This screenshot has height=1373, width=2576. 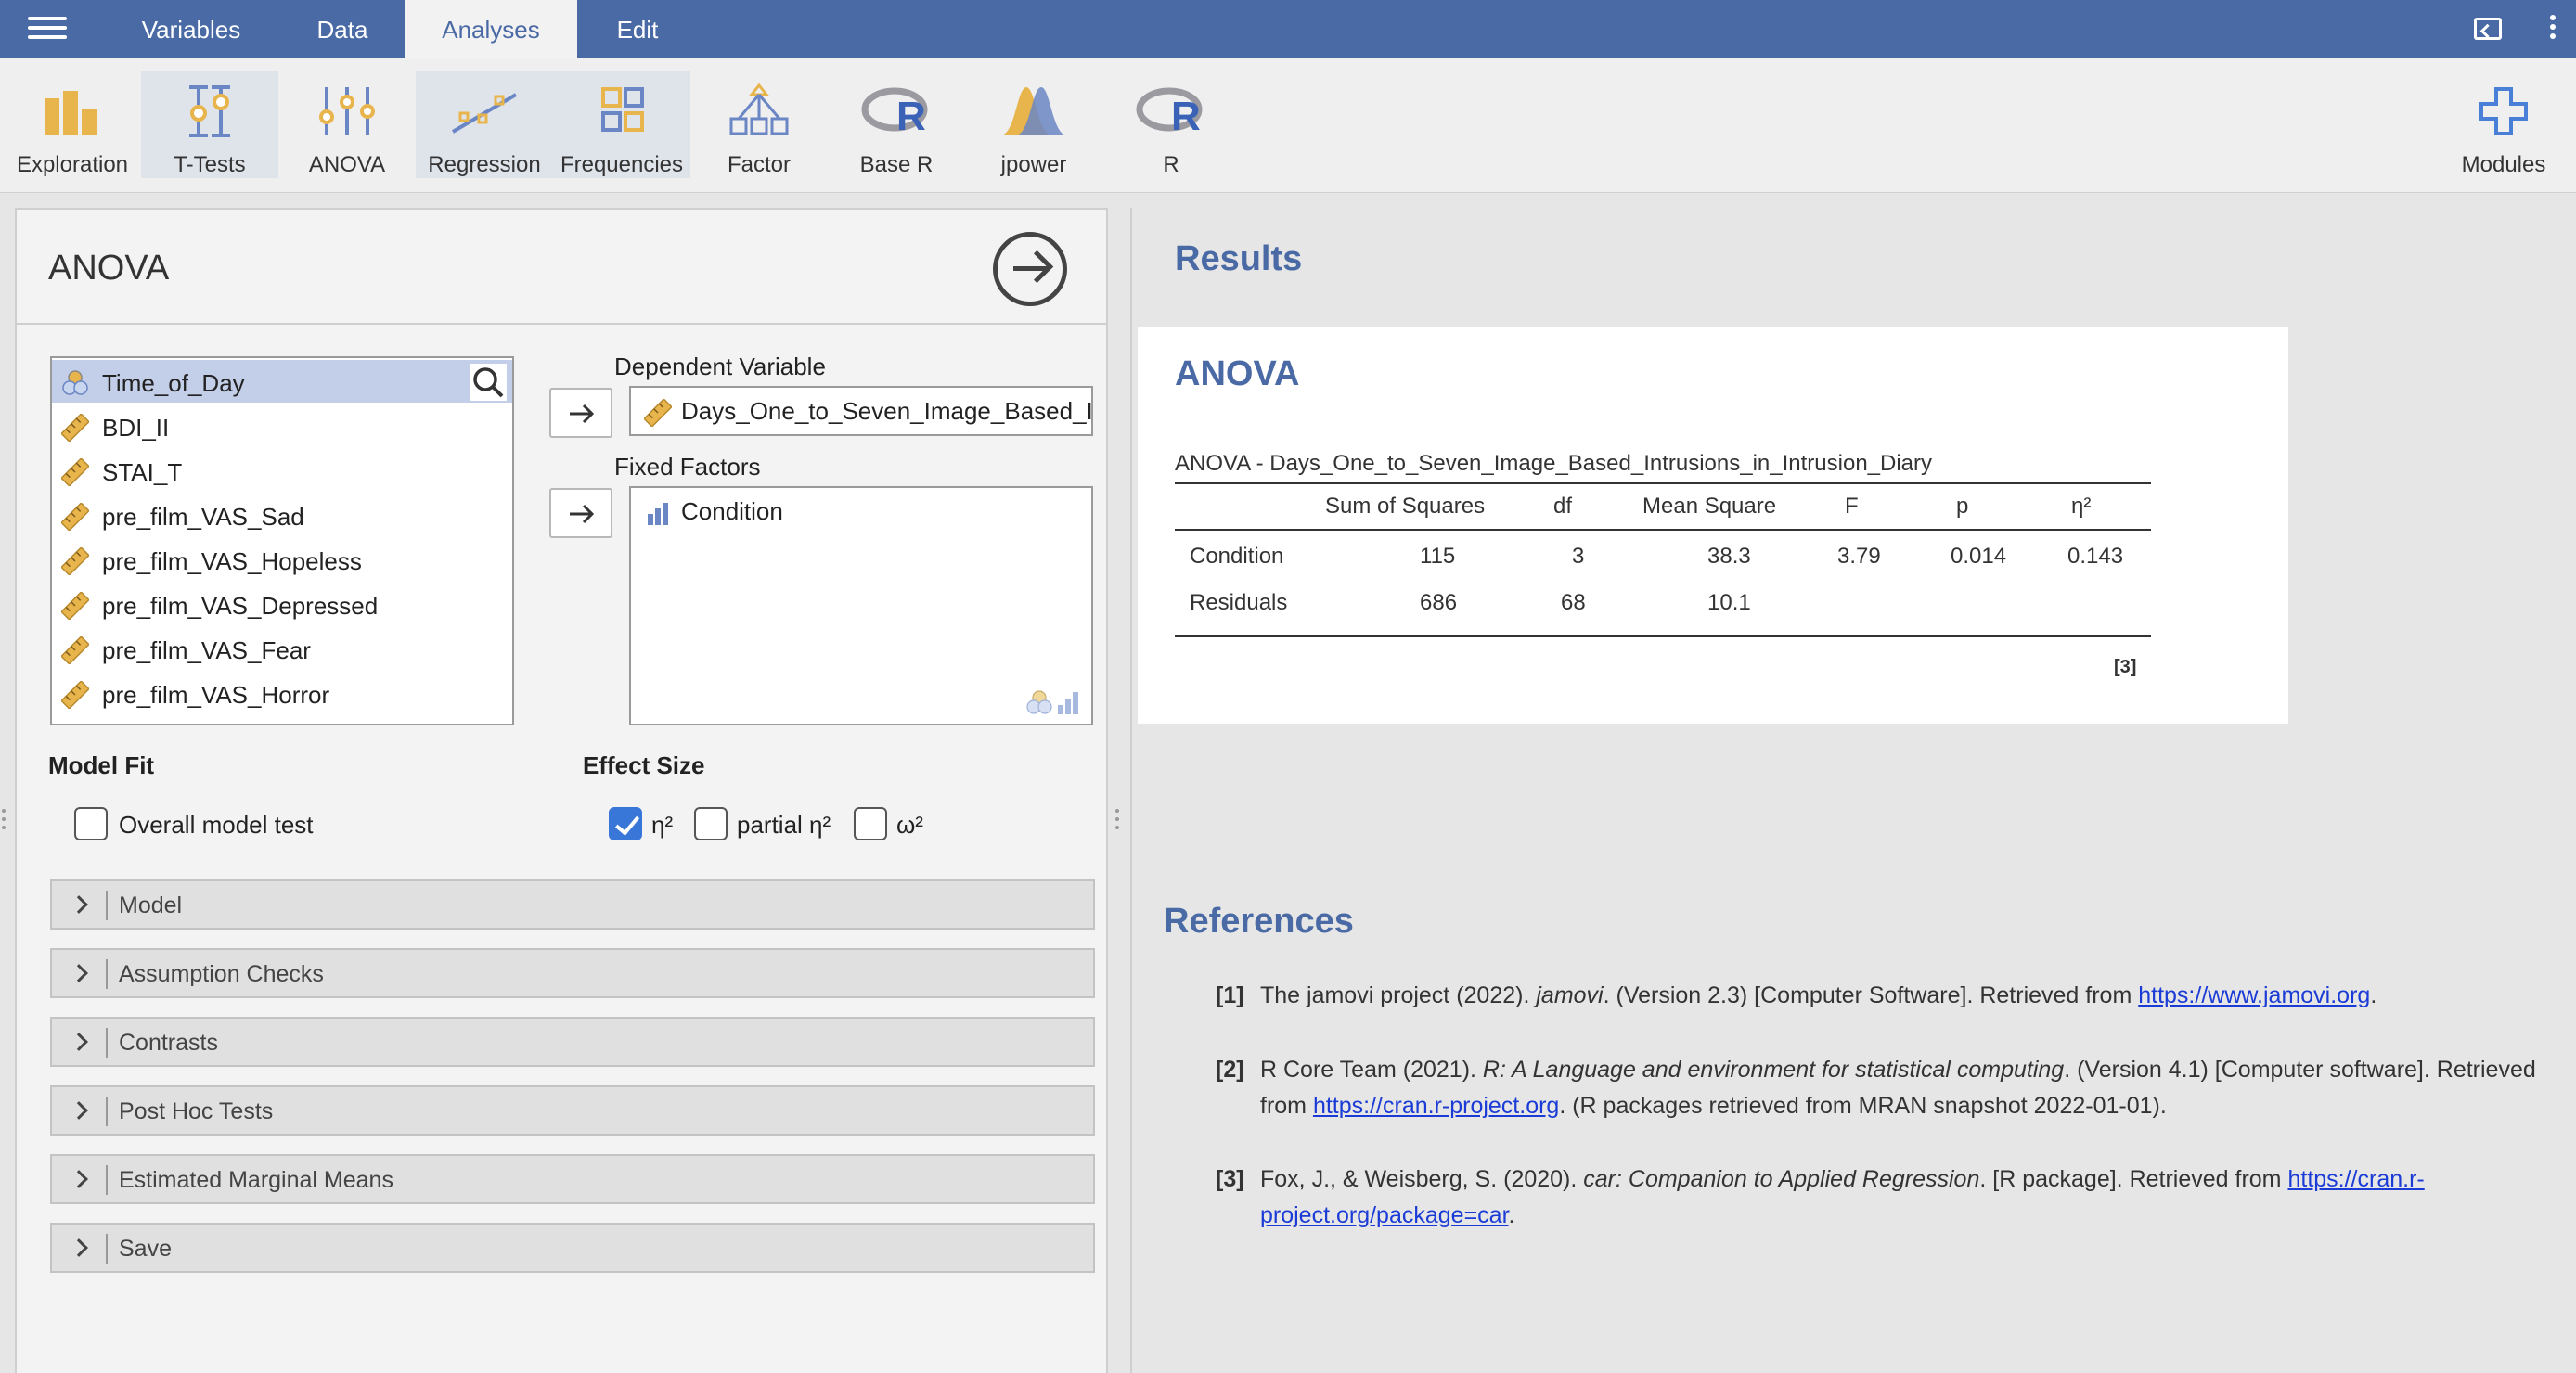 I want to click on tab-variables: Variables, so click(x=191, y=29).